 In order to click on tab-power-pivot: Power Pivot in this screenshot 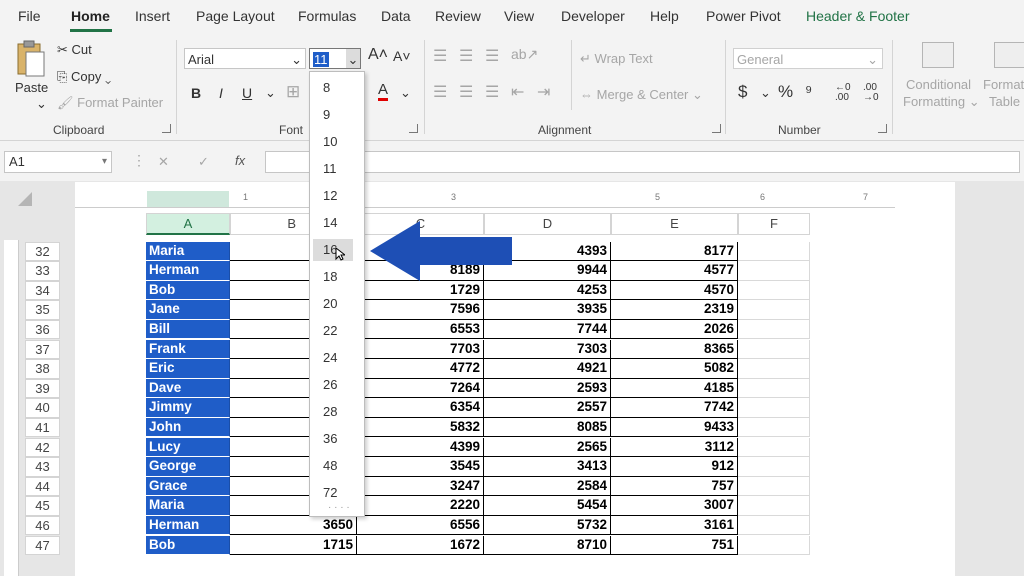, I will do `click(743, 16)`.